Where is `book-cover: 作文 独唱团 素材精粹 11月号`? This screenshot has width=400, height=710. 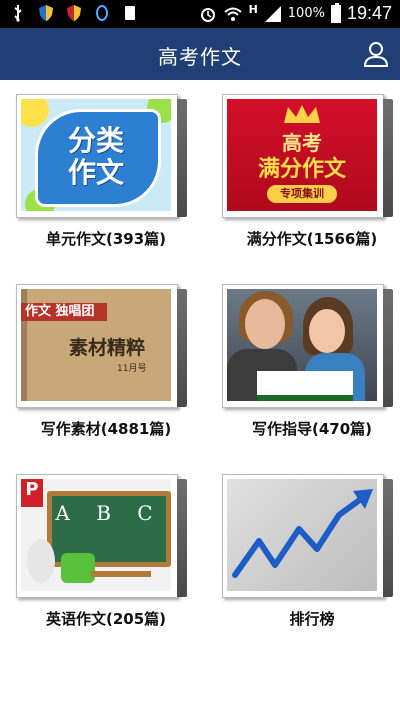 book-cover: 作文 独唱团 素材精粹 11月号 is located at coordinates (101, 346).